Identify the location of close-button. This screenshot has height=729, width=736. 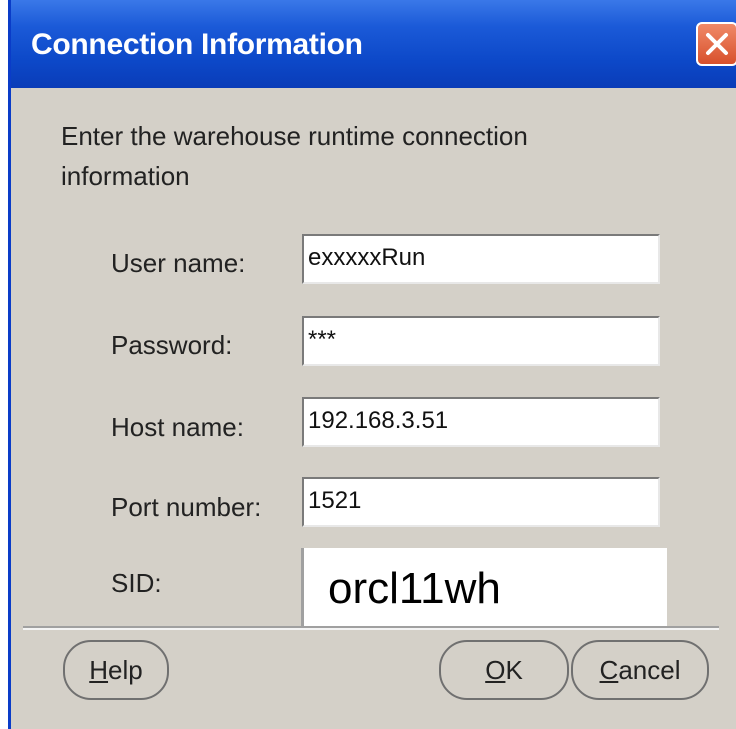
(716, 44).